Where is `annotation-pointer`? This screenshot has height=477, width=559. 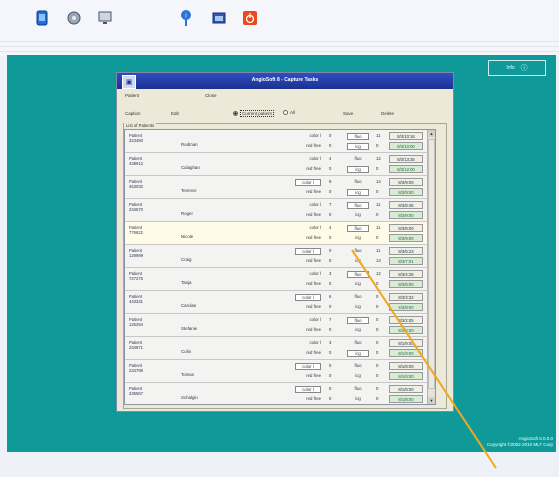 annotation-pointer is located at coordinates (424, 359).